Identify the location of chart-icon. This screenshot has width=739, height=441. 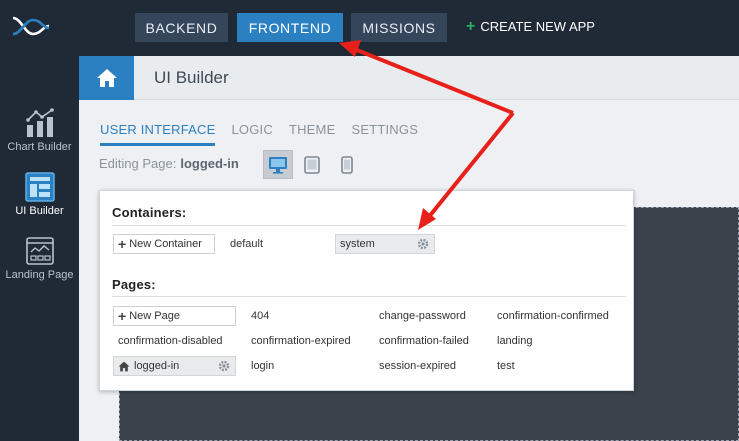
(39, 122).